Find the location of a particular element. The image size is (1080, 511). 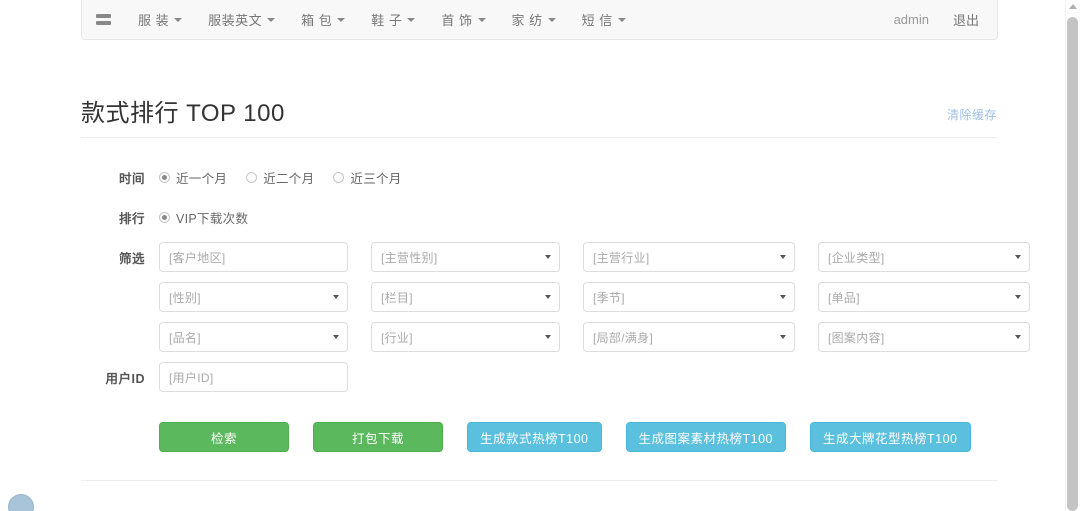

label-time: 时间 is located at coordinates (131, 178).